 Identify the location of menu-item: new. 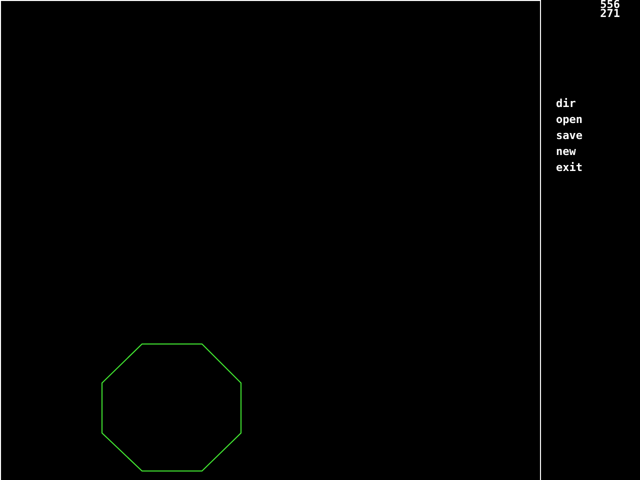
(566, 151).